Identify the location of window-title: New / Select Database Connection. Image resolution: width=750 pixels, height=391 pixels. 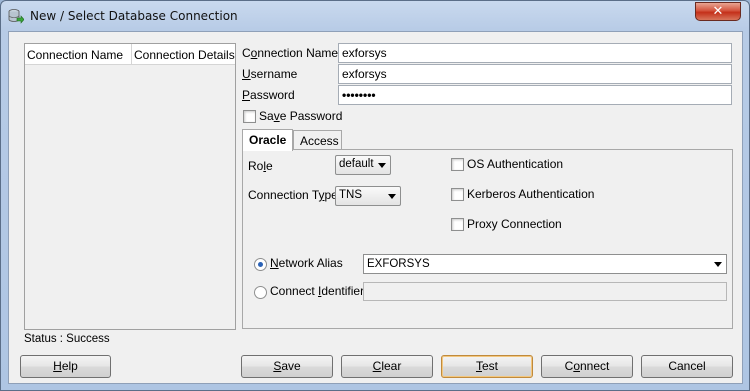
(134, 16).